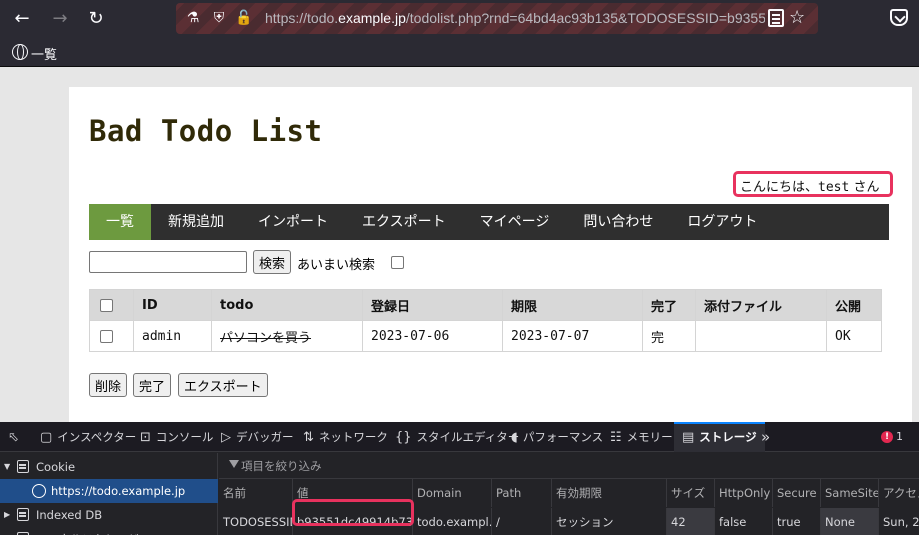  What do you see at coordinates (176, 437) in the screenshot?
I see `tab-console: ⊡ コンソール` at bounding box center [176, 437].